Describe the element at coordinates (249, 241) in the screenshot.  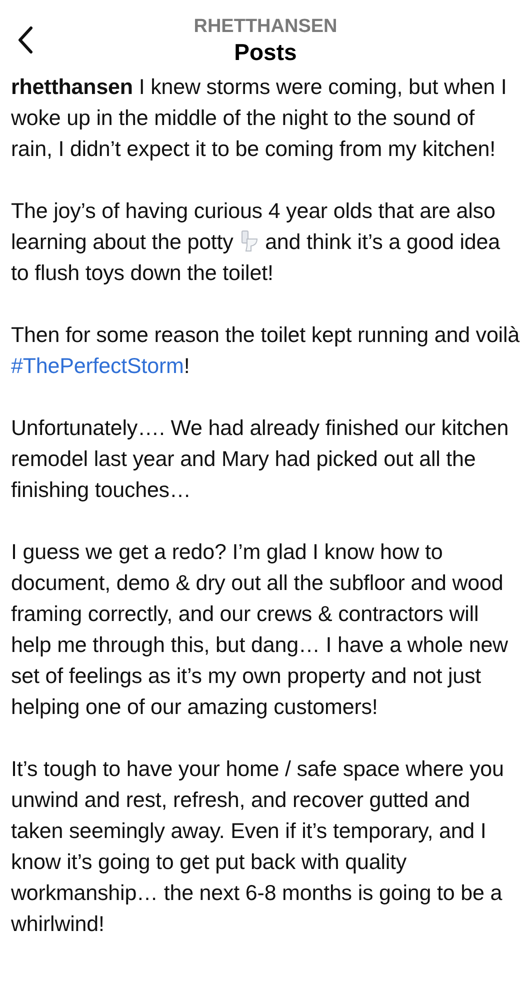
I see `toilet-icon` at that location.